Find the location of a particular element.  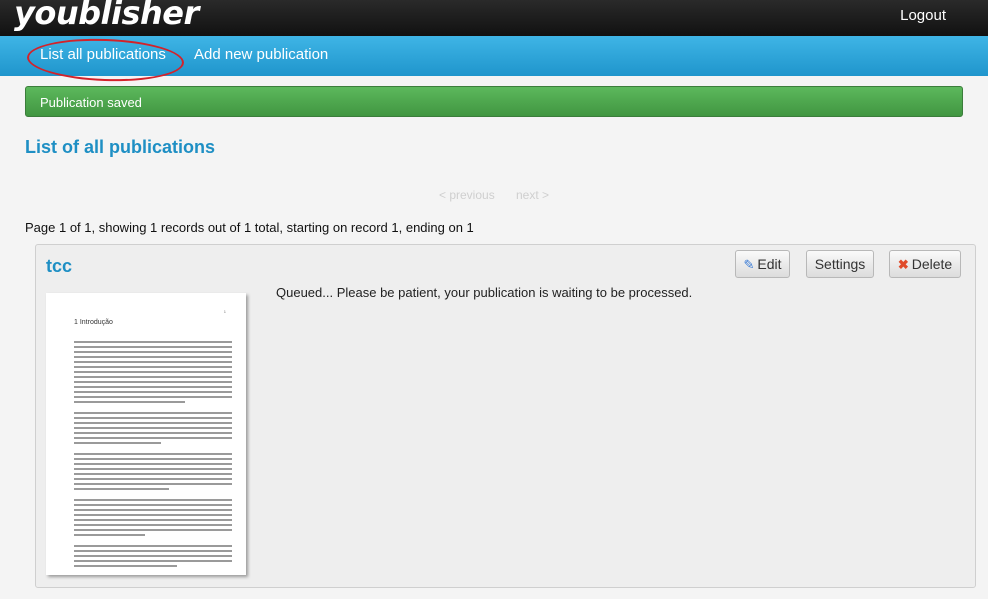

success-alert: Publication saved is located at coordinates (494, 101).